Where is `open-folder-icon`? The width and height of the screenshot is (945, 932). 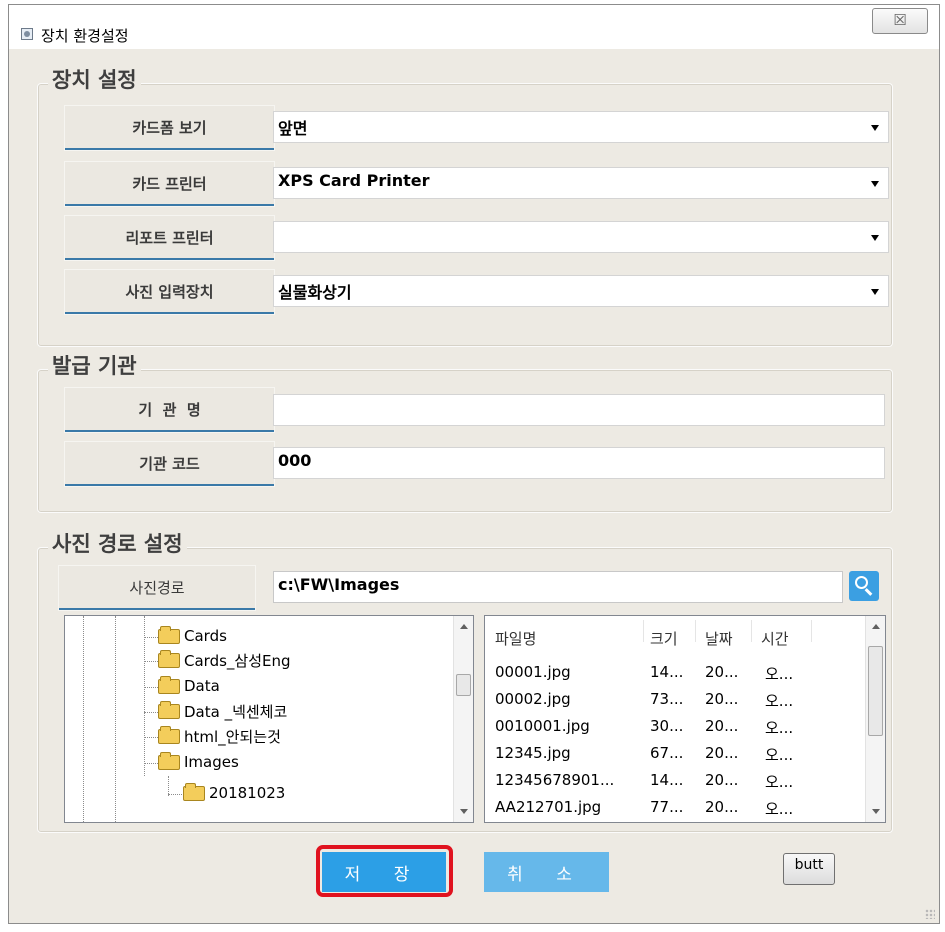
open-folder-icon is located at coordinates (169, 760).